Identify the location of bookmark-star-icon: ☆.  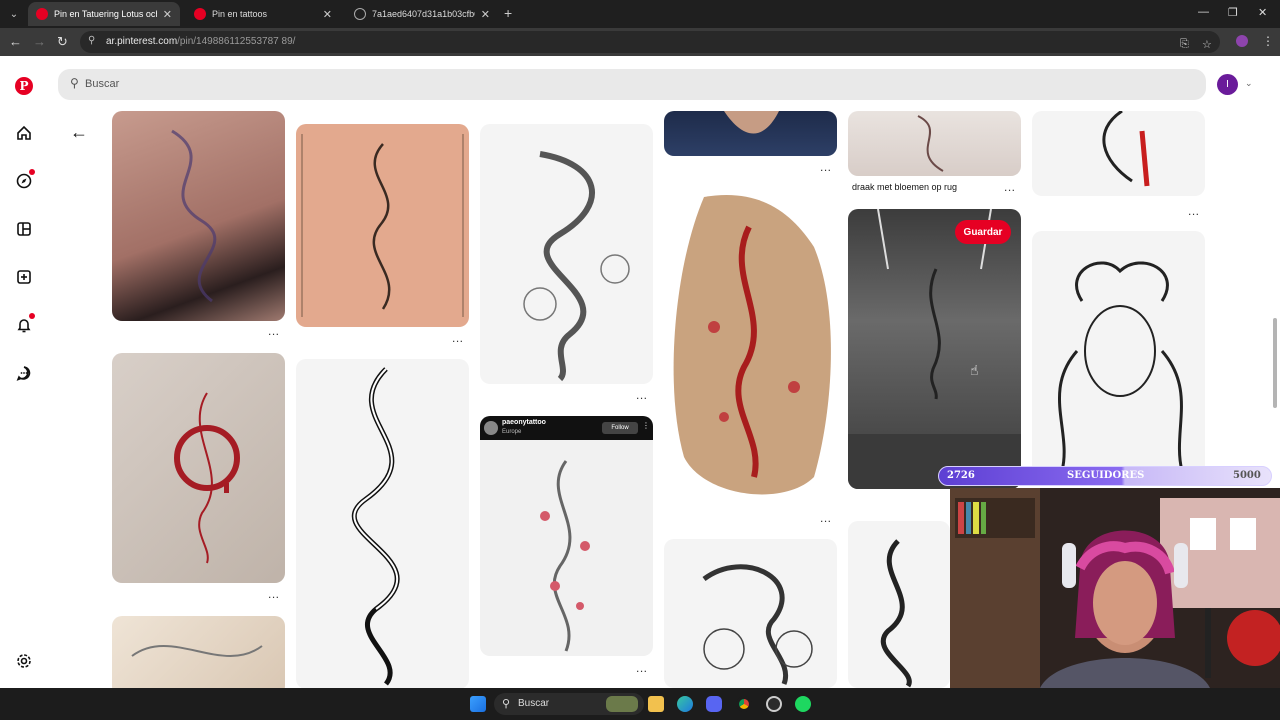
(1207, 44).